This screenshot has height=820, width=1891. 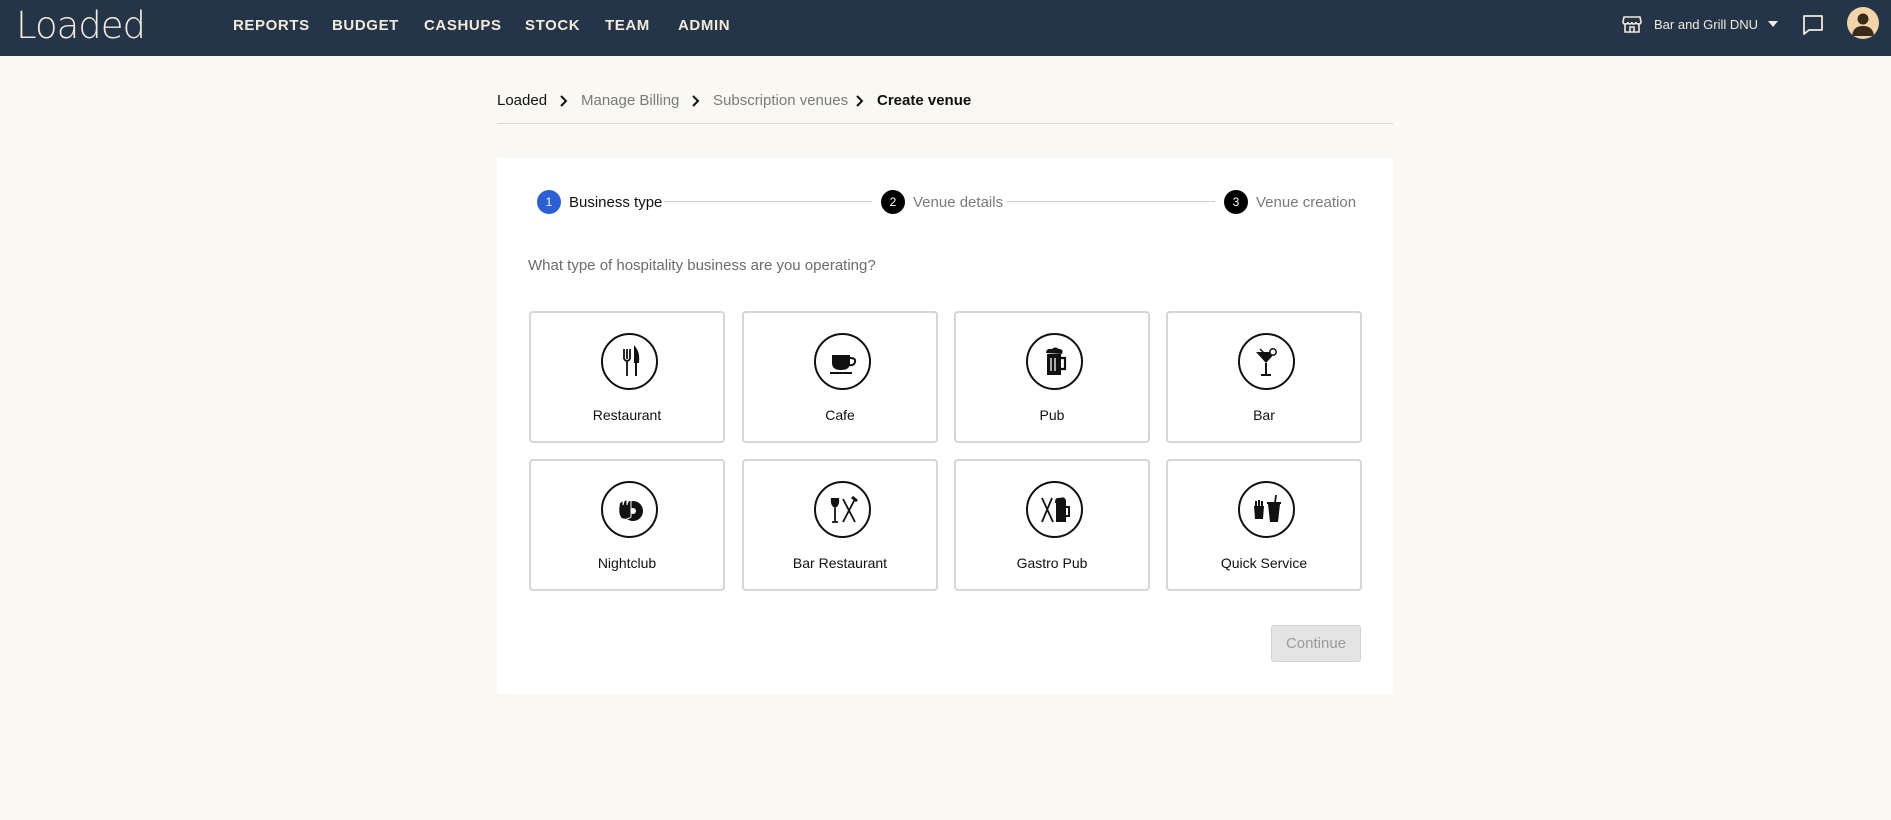 I want to click on step-number: 1, so click(x=549, y=202).